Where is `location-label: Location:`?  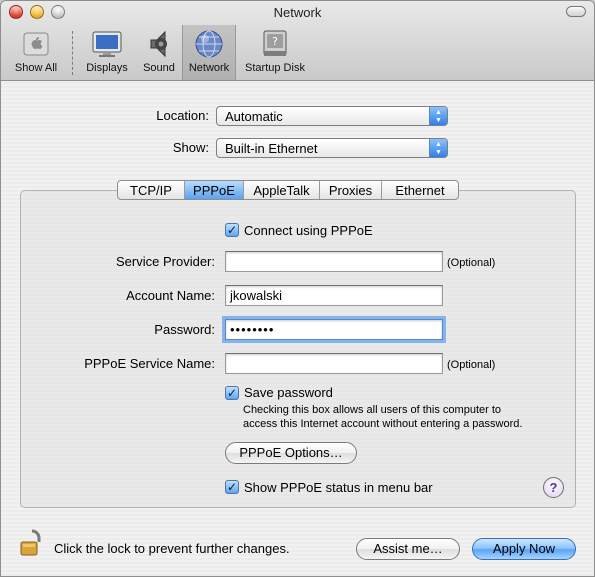 location-label: Location: is located at coordinates (182, 115).